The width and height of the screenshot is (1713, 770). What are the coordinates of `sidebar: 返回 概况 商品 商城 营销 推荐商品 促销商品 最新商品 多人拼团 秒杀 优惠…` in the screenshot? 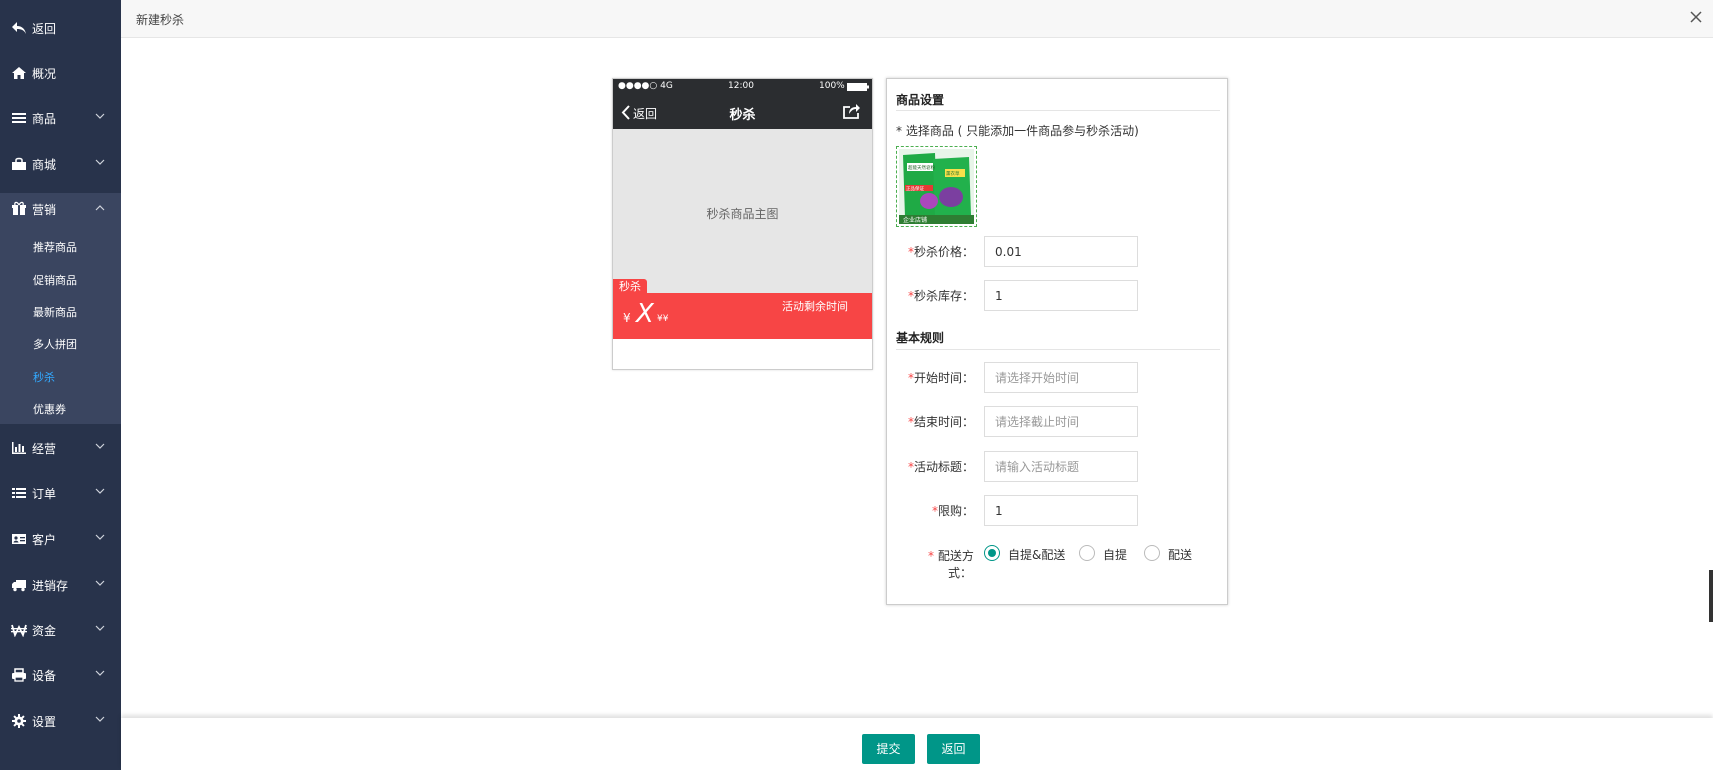 It's located at (60, 385).